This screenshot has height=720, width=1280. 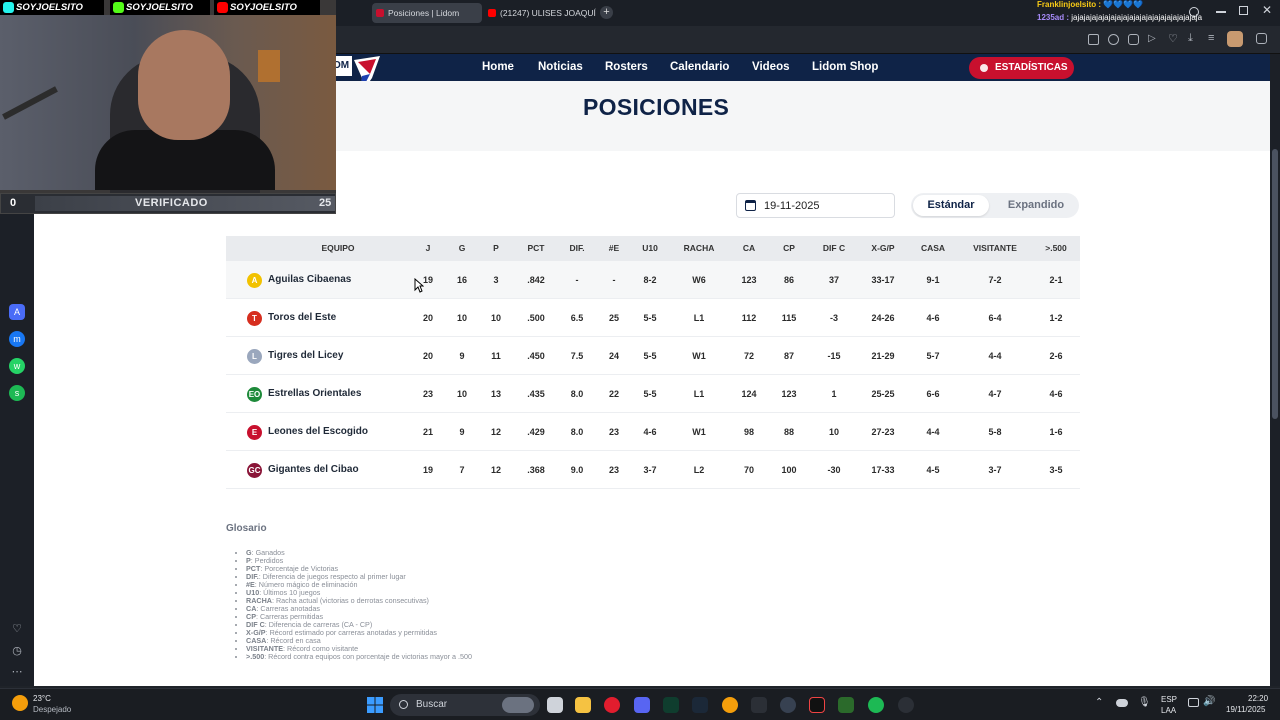 What do you see at coordinates (789, 394) in the screenshot?
I see `table-cell: 123` at bounding box center [789, 394].